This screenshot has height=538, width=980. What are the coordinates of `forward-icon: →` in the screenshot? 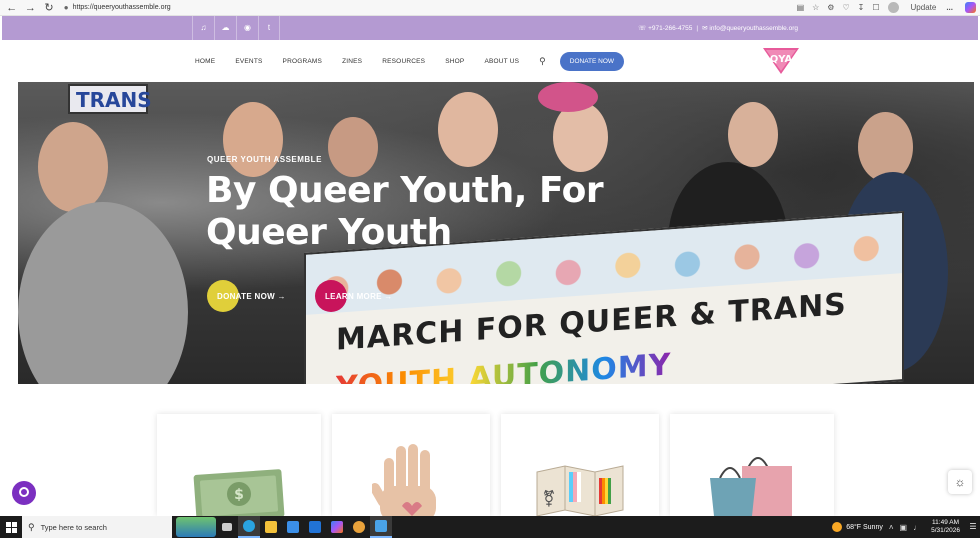 It's located at (31, 8).